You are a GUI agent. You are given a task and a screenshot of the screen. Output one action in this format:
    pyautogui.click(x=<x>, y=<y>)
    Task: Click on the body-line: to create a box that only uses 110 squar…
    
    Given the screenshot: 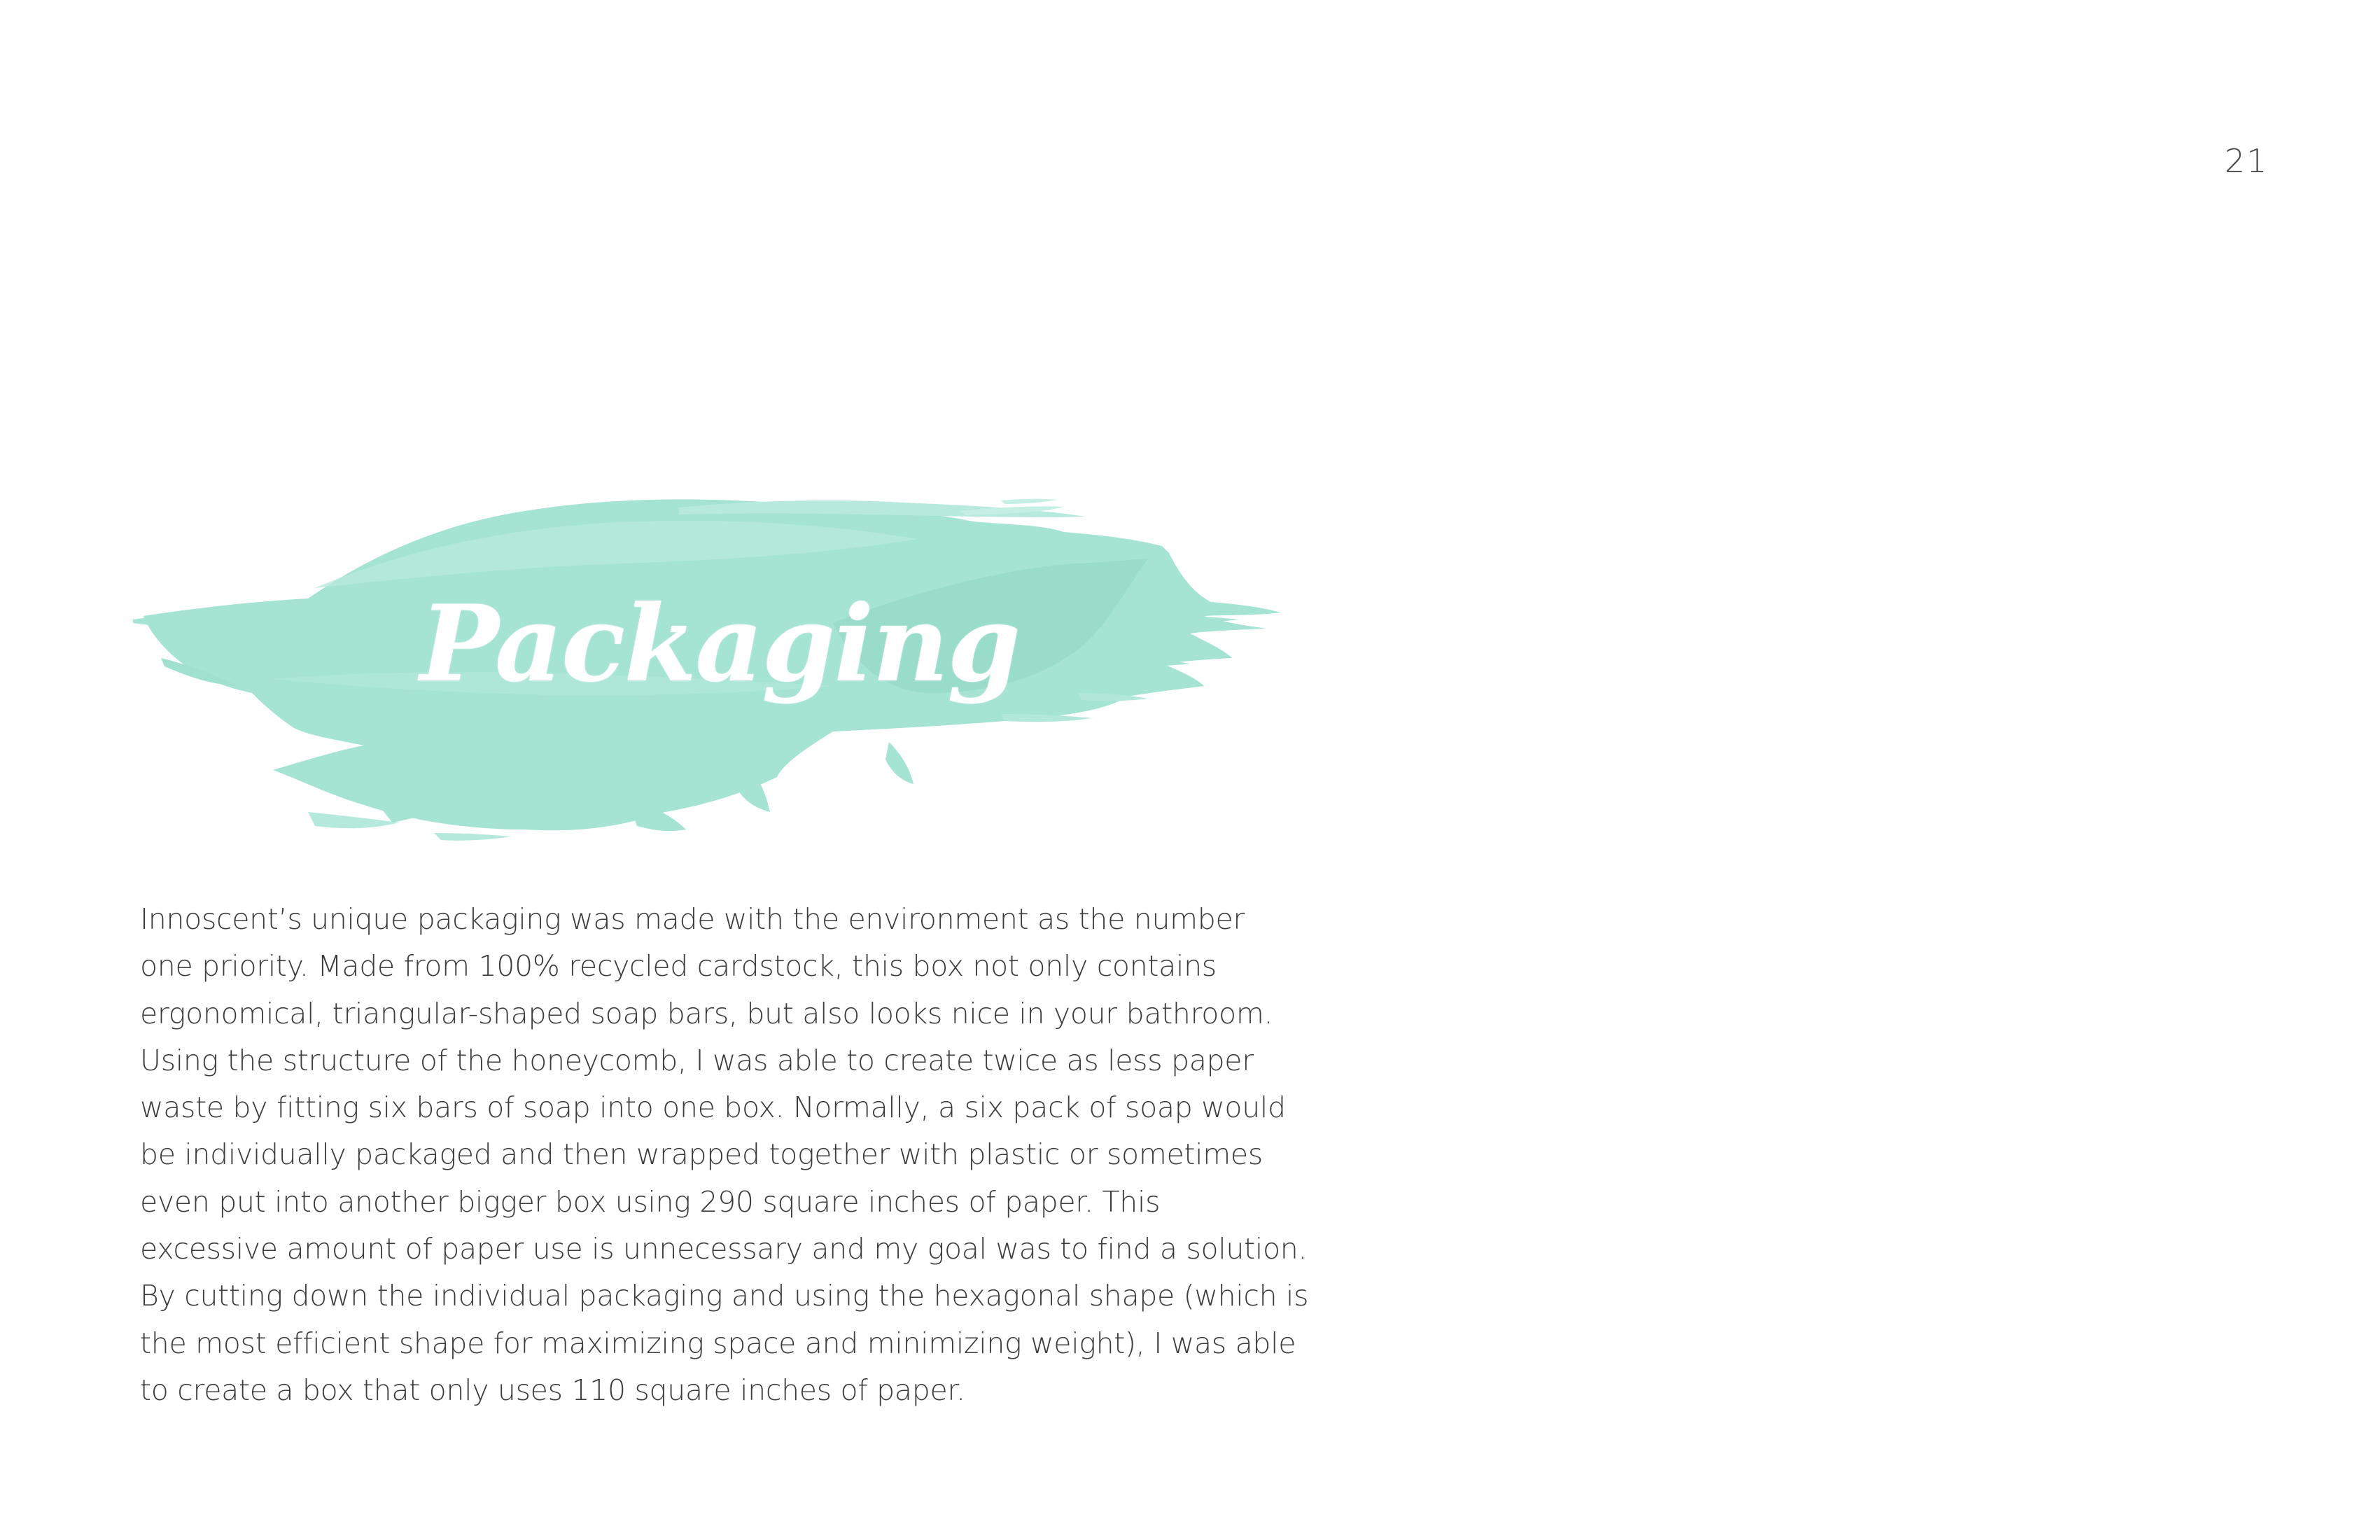 What is the action you would take?
    pyautogui.click(x=552, y=1390)
    